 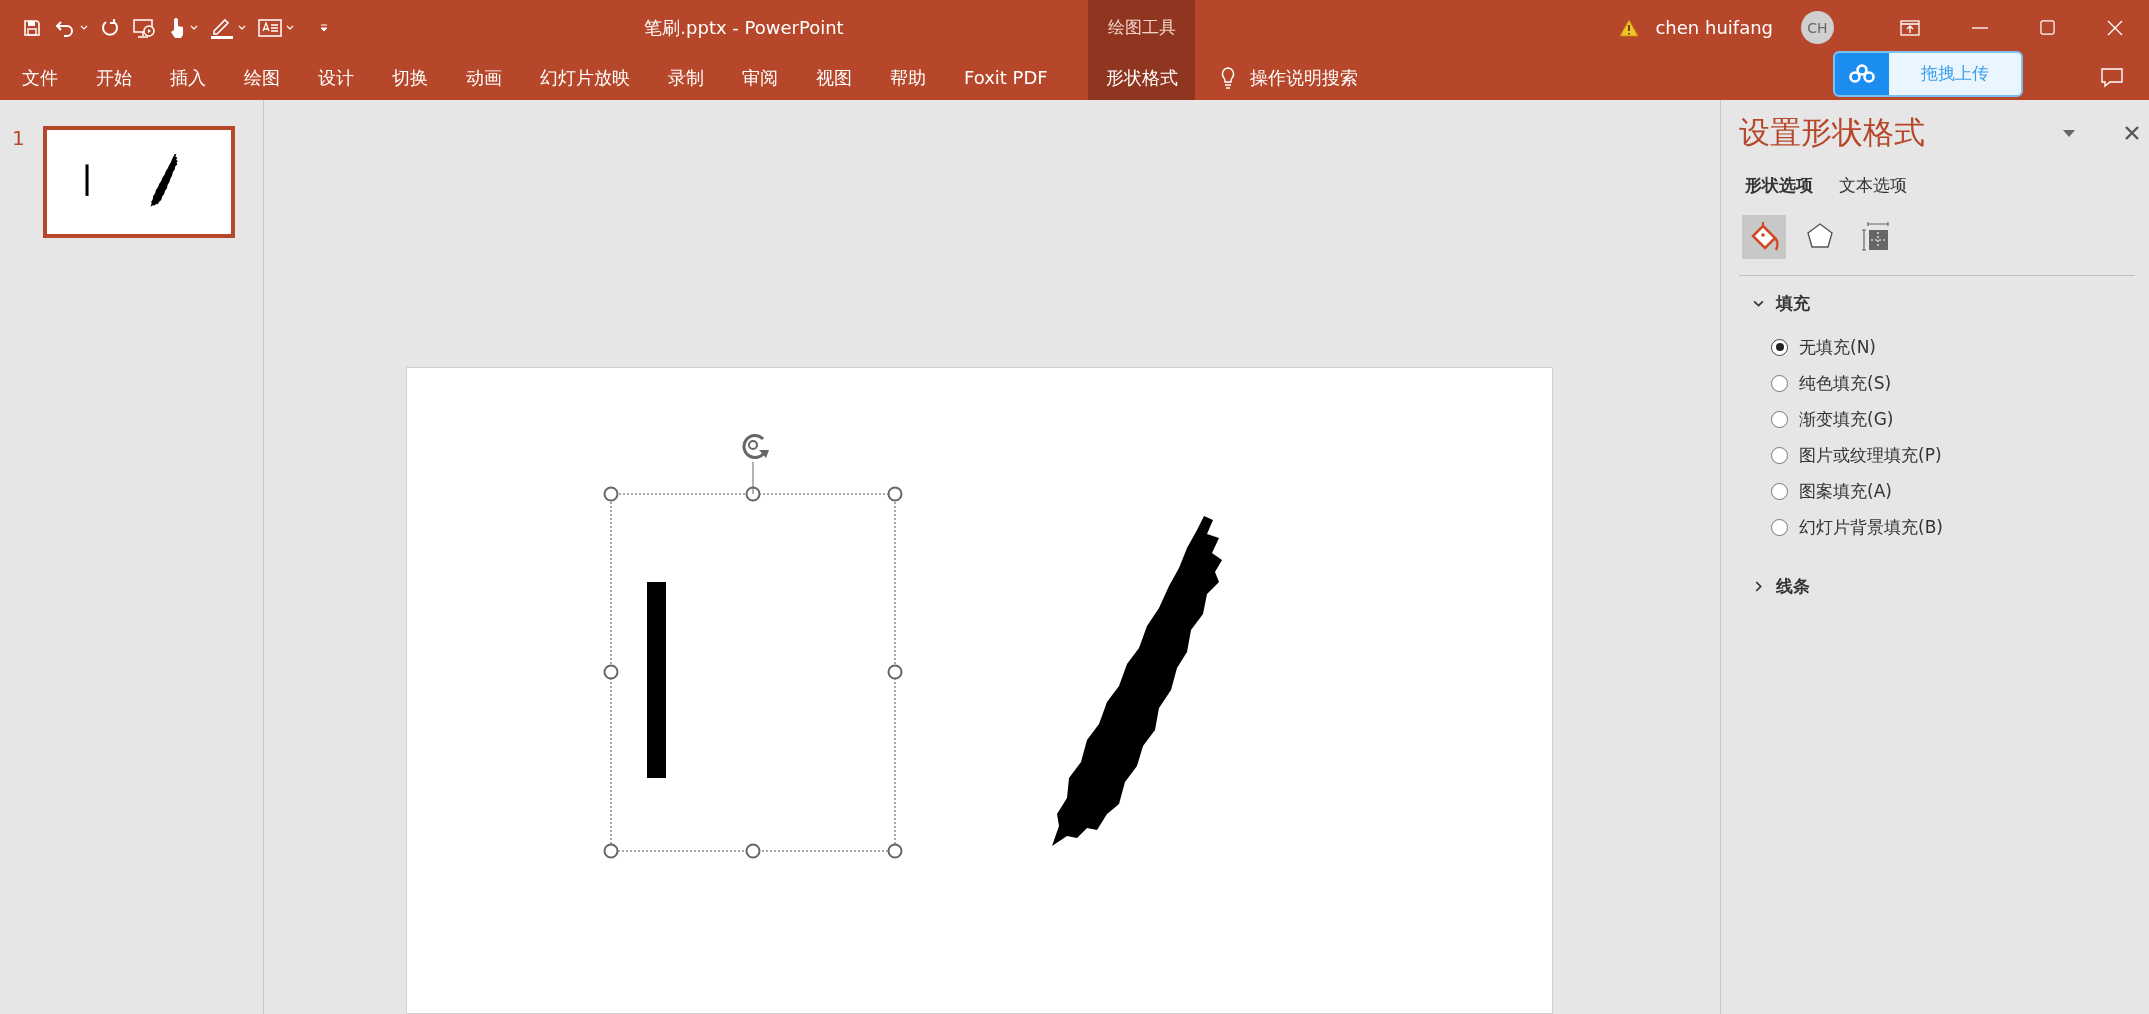 I want to click on user-name: chen huifang, so click(x=1714, y=27).